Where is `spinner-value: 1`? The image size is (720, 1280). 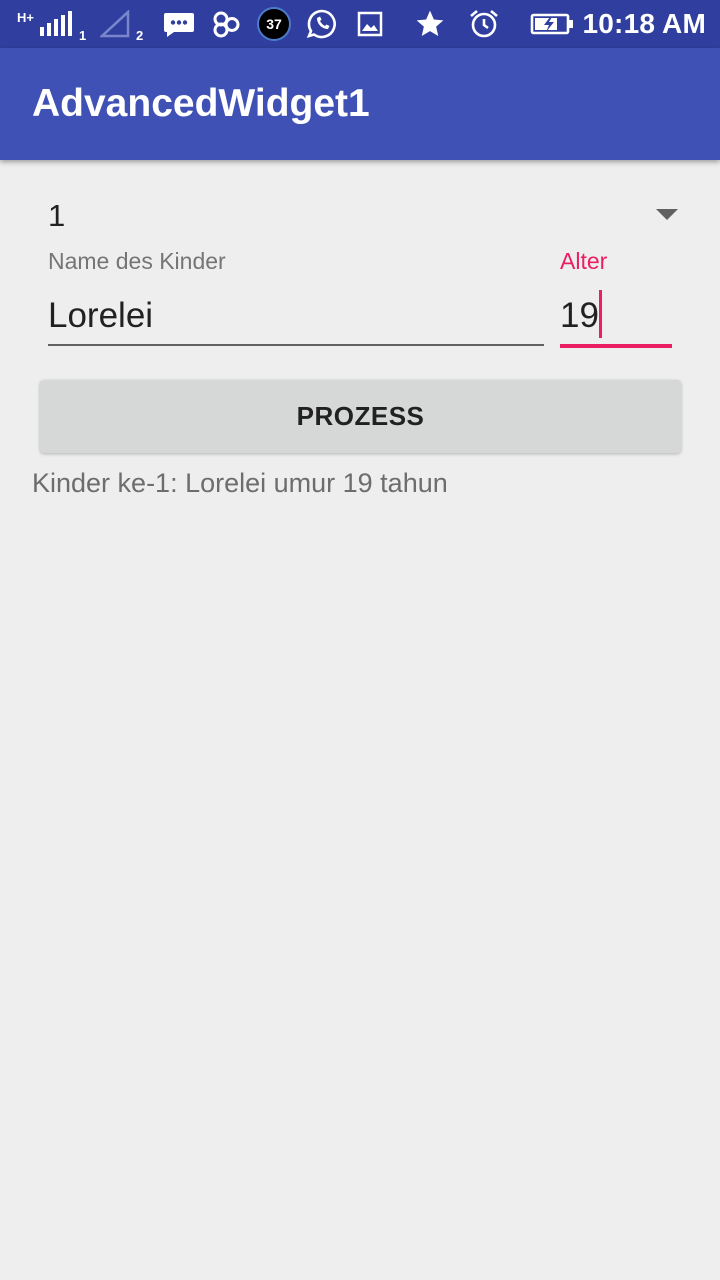 spinner-value: 1 is located at coordinates (57, 215).